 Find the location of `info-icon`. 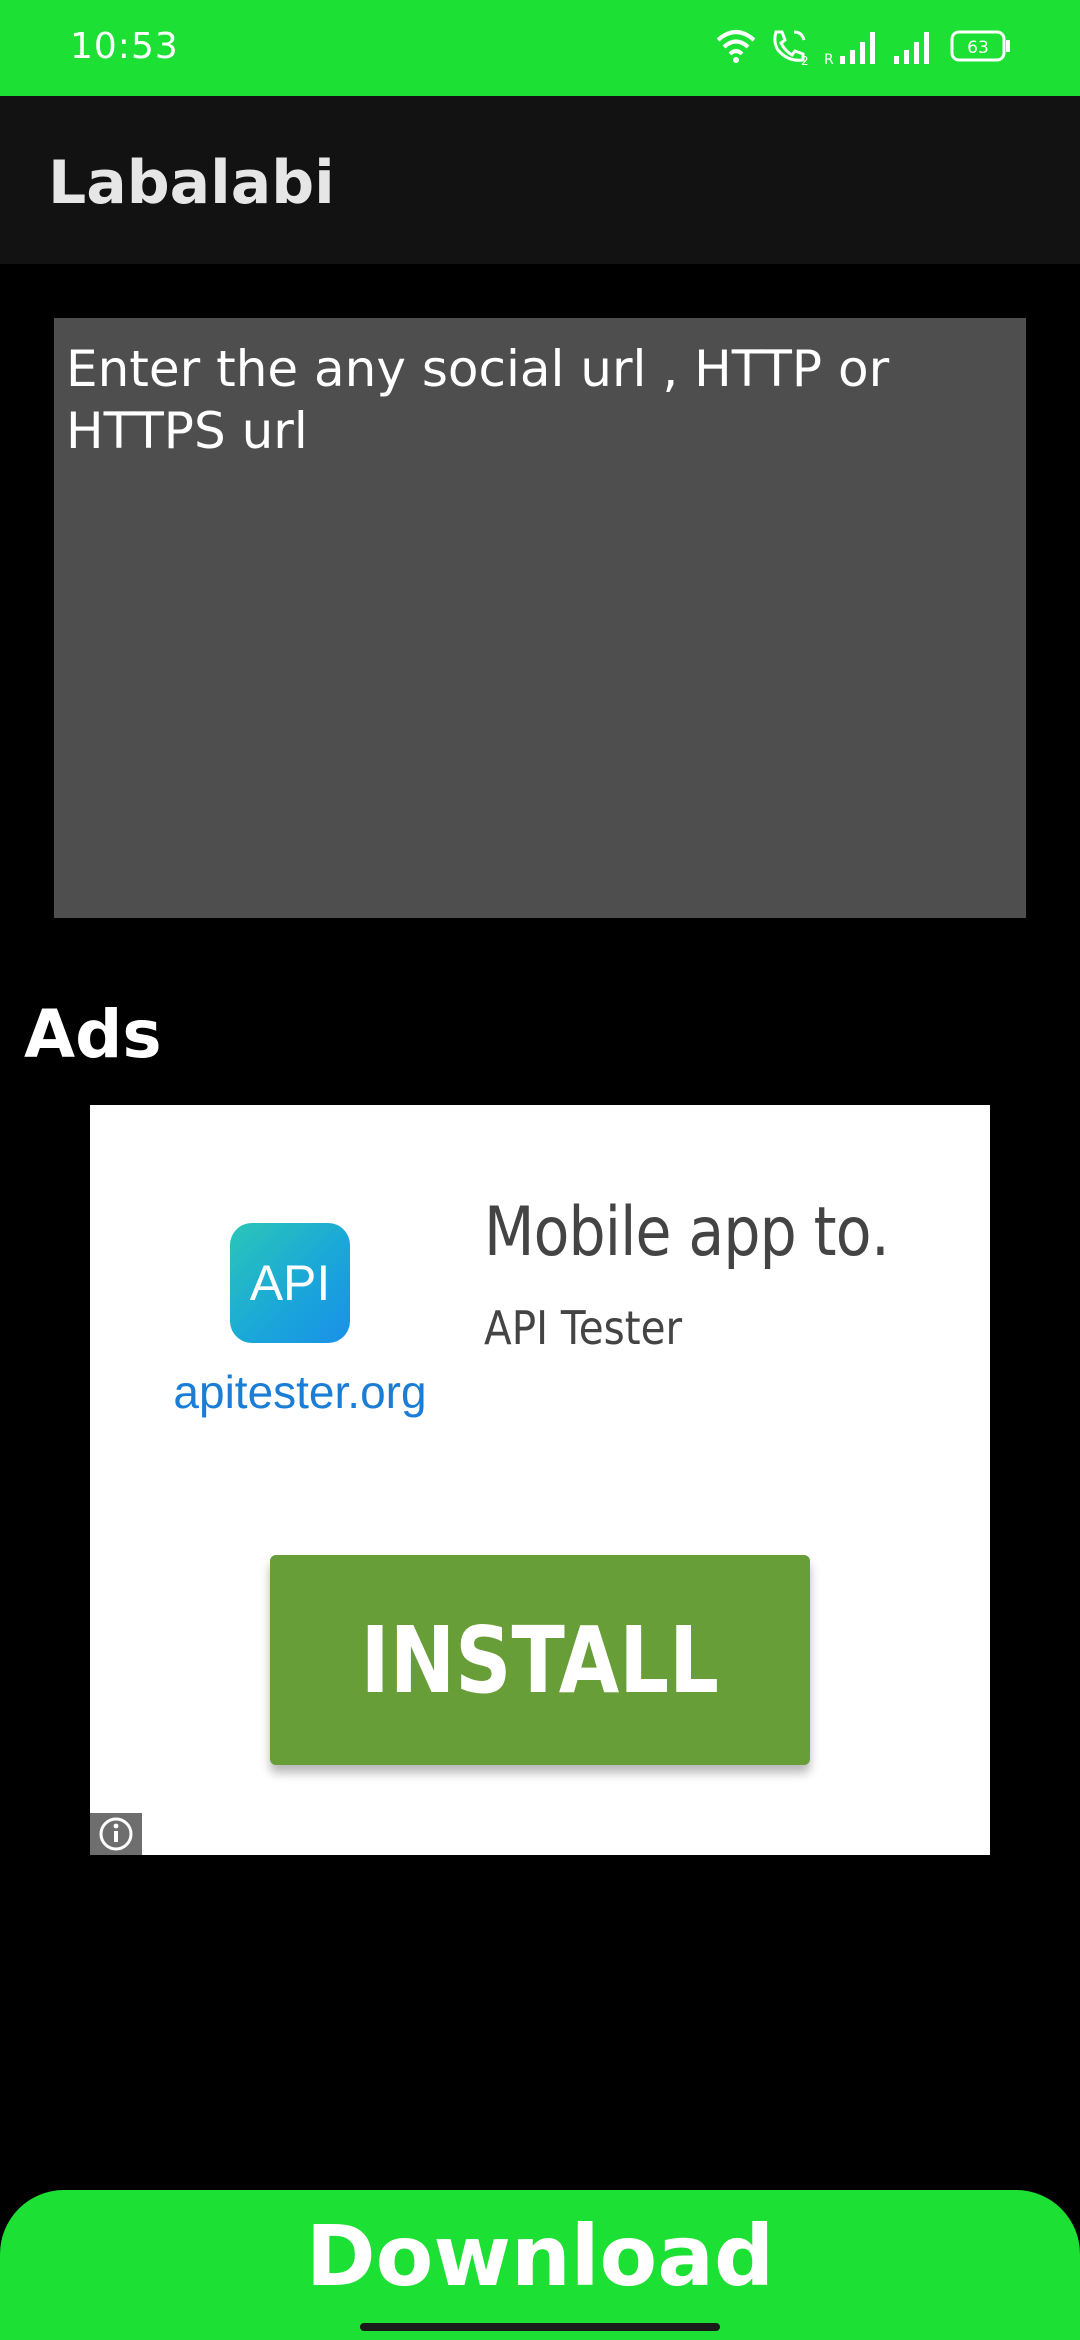

info-icon is located at coordinates (116, 1834).